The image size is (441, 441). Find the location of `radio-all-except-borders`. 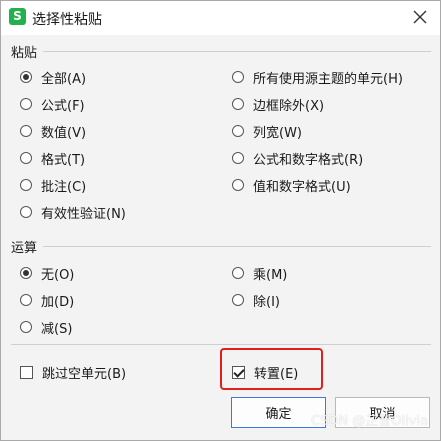

radio-all-except-borders is located at coordinates (238, 104).